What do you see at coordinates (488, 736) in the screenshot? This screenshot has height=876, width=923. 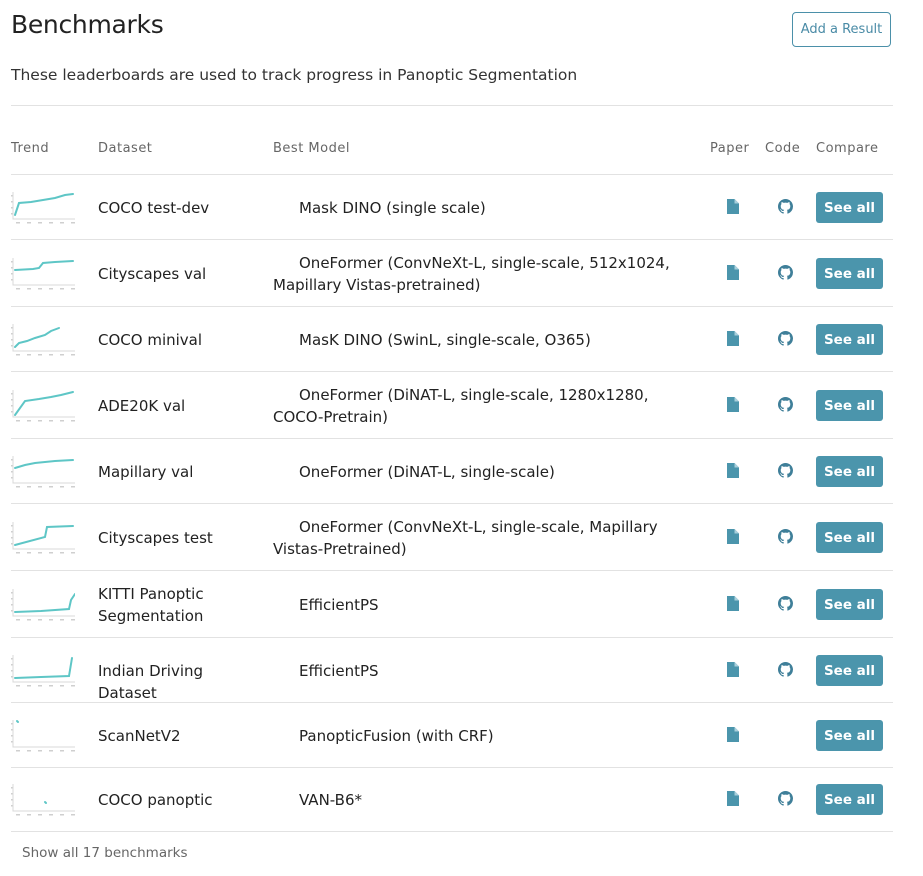 I see `best-model-link: PanopticFusion (with CRF)` at bounding box center [488, 736].